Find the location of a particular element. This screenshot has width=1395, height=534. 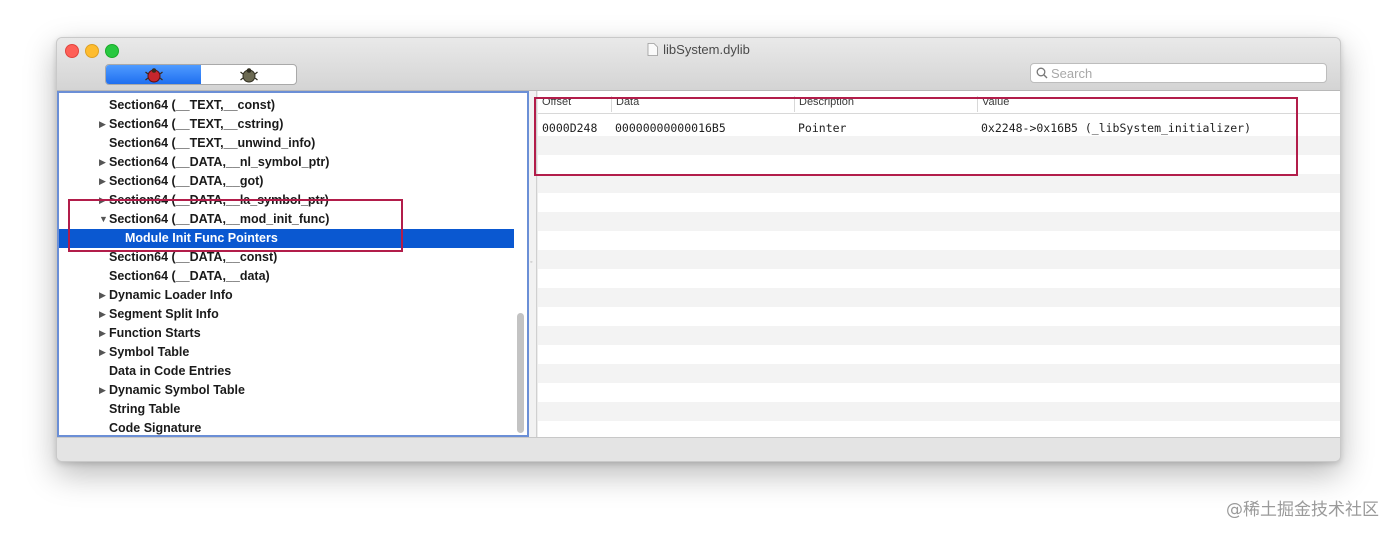

tree-item-label: Symbol Table is located at coordinates (149, 352).